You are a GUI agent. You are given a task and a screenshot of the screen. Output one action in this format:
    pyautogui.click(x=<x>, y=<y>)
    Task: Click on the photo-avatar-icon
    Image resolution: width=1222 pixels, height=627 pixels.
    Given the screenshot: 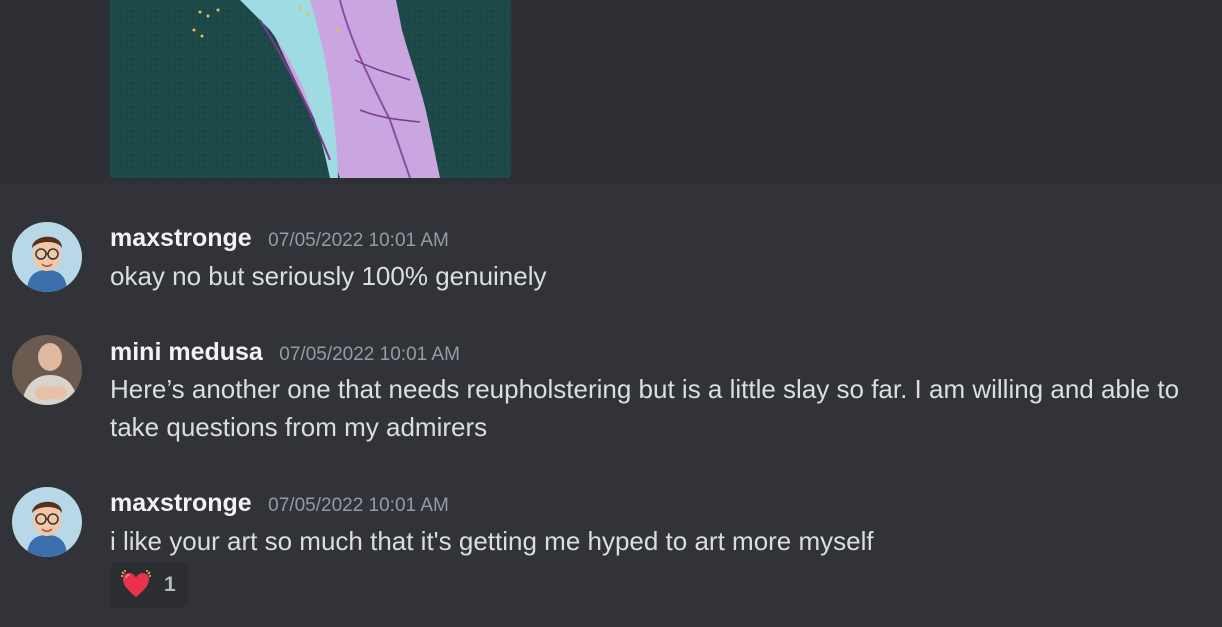 What is the action you would take?
    pyautogui.click(x=47, y=370)
    